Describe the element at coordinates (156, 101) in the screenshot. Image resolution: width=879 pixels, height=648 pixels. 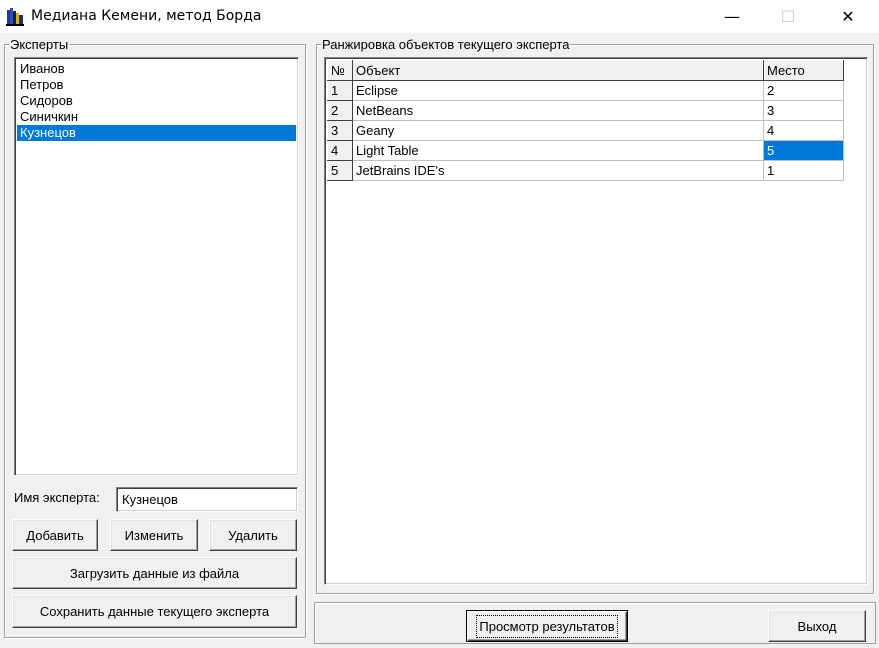
I see `list-item: Сидоров` at that location.